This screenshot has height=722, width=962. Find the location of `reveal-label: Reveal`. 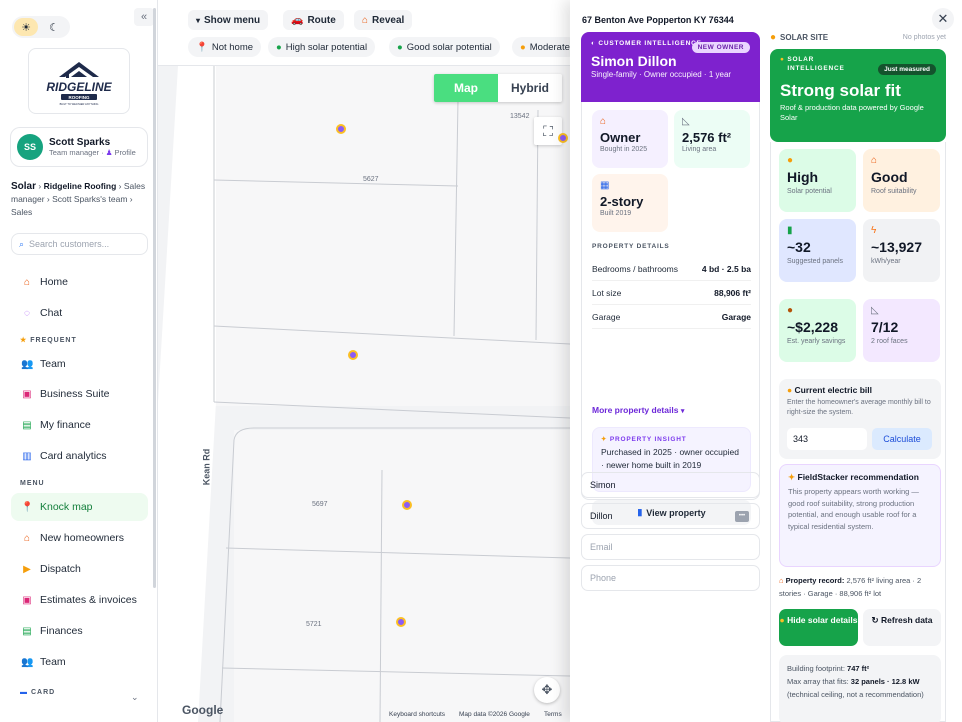

reveal-label: Reveal is located at coordinates (388, 20).